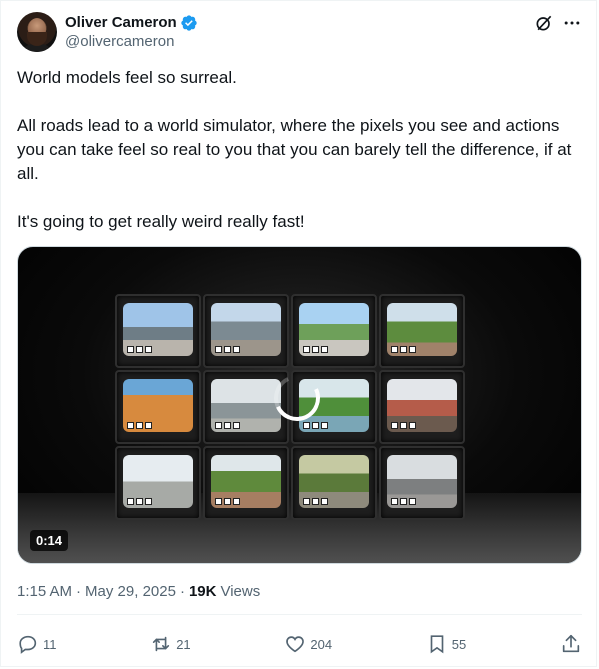 Image resolution: width=599 pixels, height=669 pixels. I want to click on author-avatar, so click(37, 32).